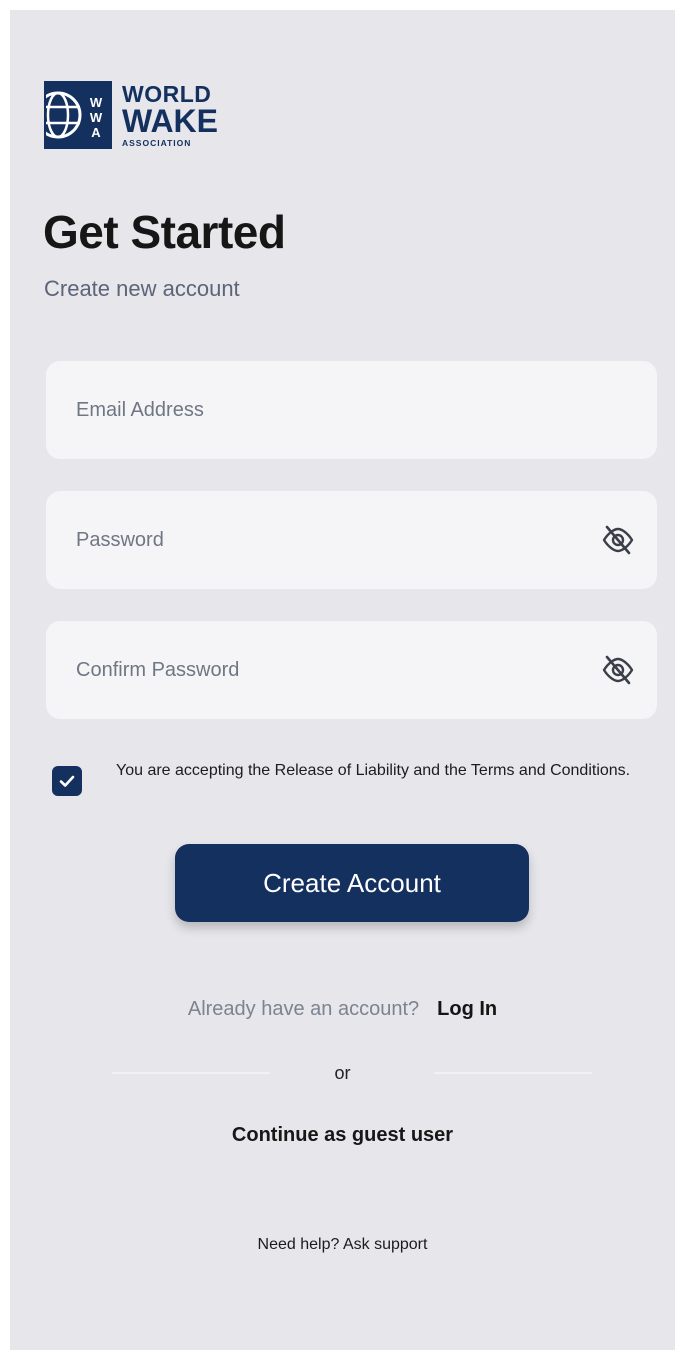 This screenshot has width=685, height=1360. I want to click on page-subtitle: Create new account, so click(142, 288).